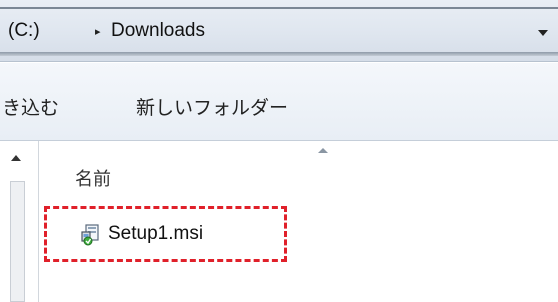 This screenshot has width=558, height=302. I want to click on file-name-label: Setup1.msi, so click(155, 234).